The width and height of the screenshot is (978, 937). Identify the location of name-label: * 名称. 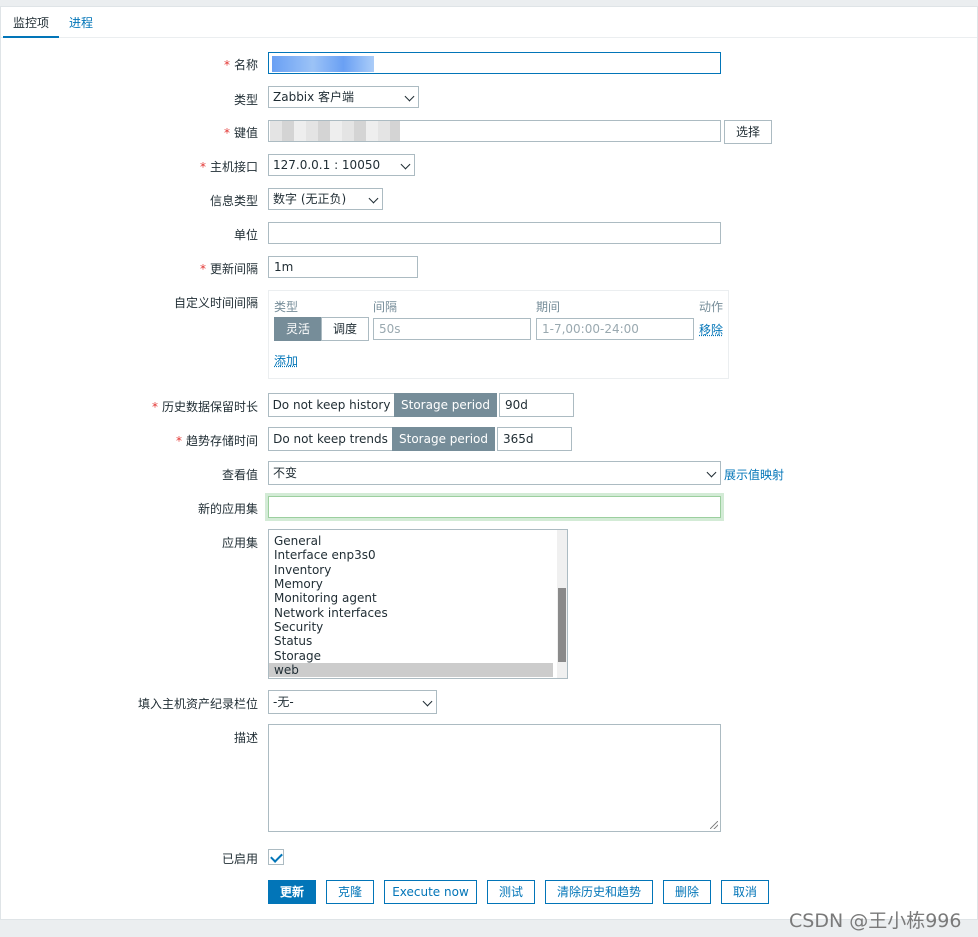
(240, 65).